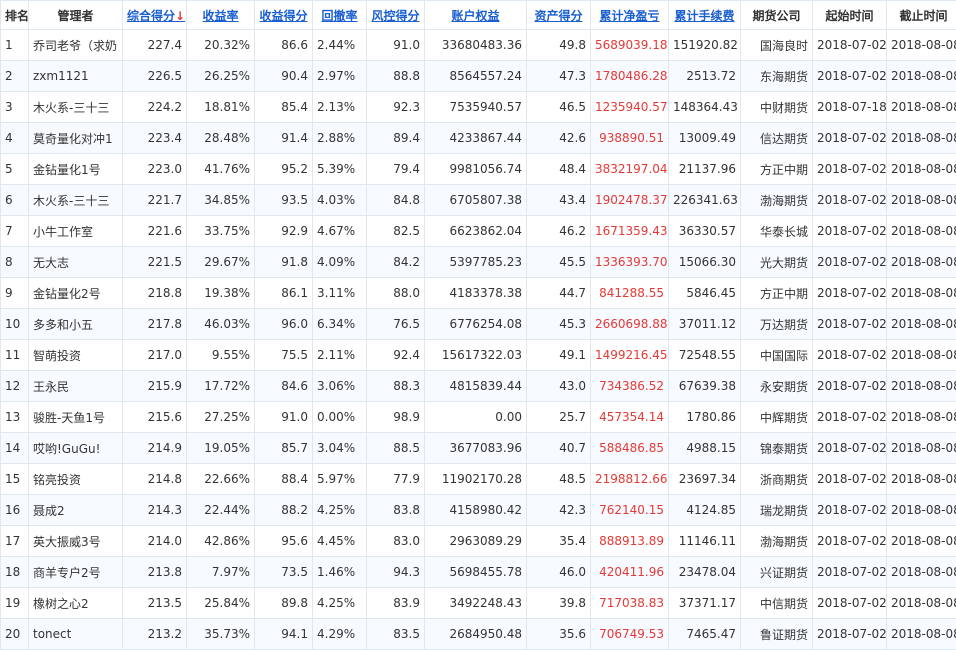  I want to click on risk-score-cell: 83.0, so click(396, 541).